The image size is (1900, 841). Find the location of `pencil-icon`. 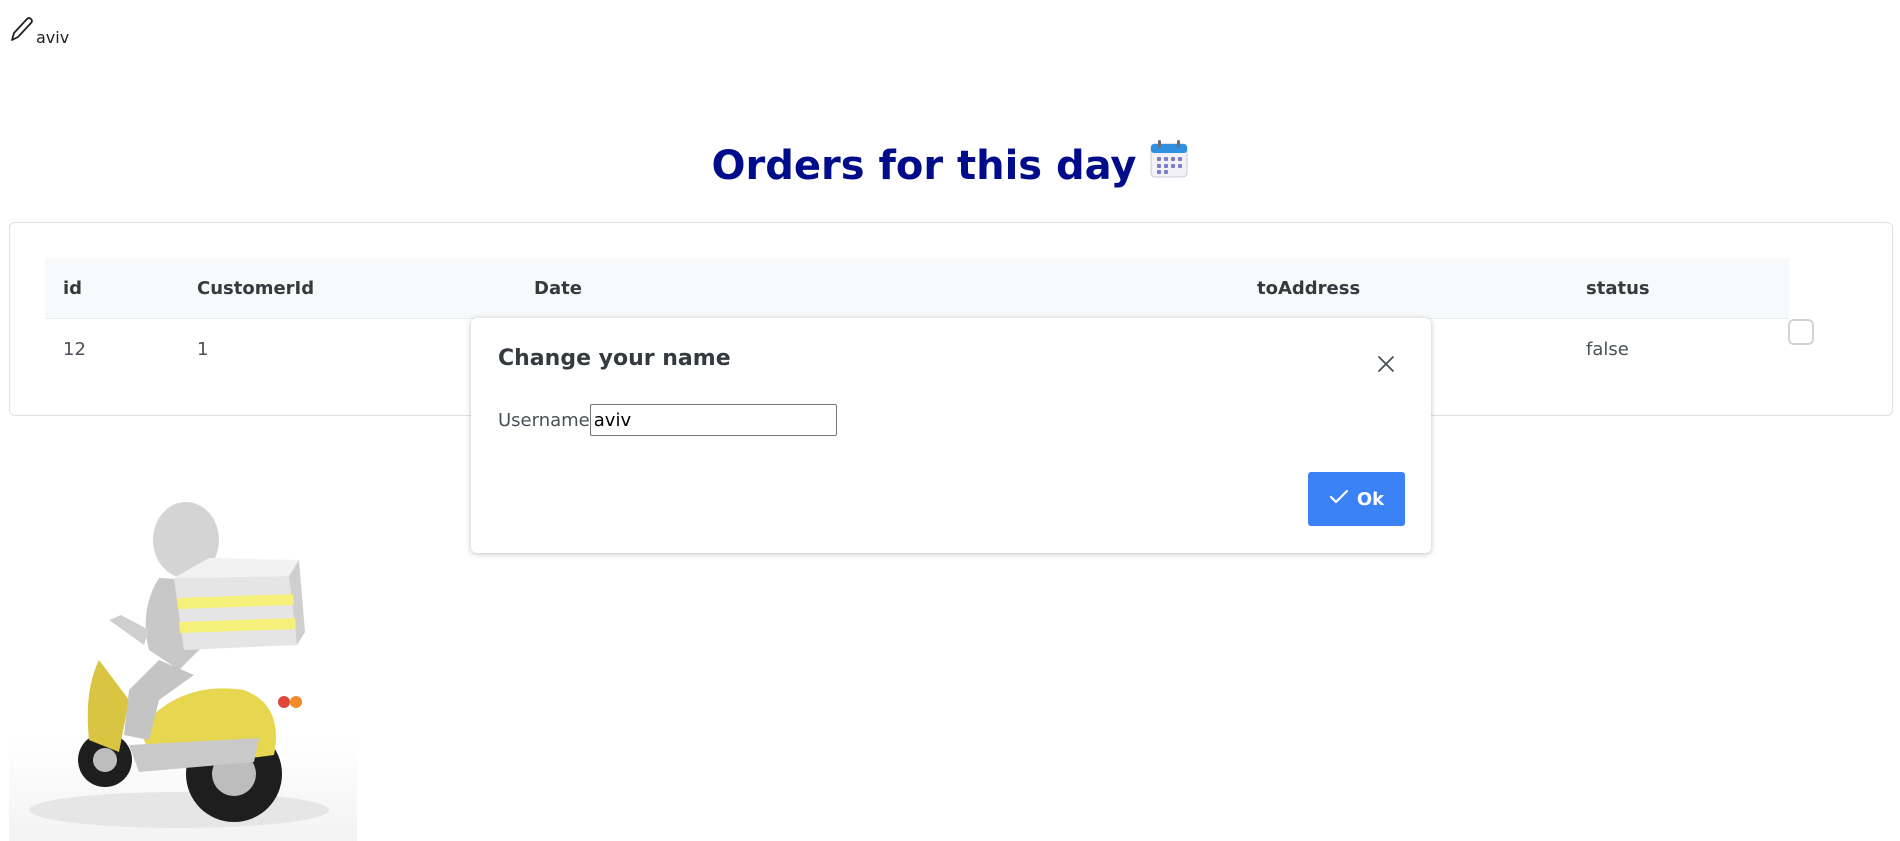

pencil-icon is located at coordinates (21, 30).